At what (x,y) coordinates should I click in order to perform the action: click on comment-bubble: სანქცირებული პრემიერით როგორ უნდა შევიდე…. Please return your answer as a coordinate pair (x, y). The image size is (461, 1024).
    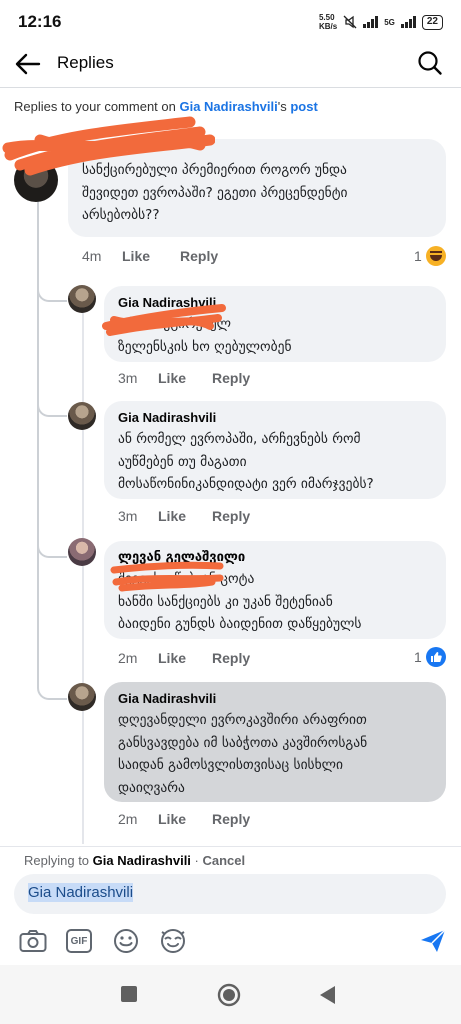
    Looking at the image, I should click on (257, 188).